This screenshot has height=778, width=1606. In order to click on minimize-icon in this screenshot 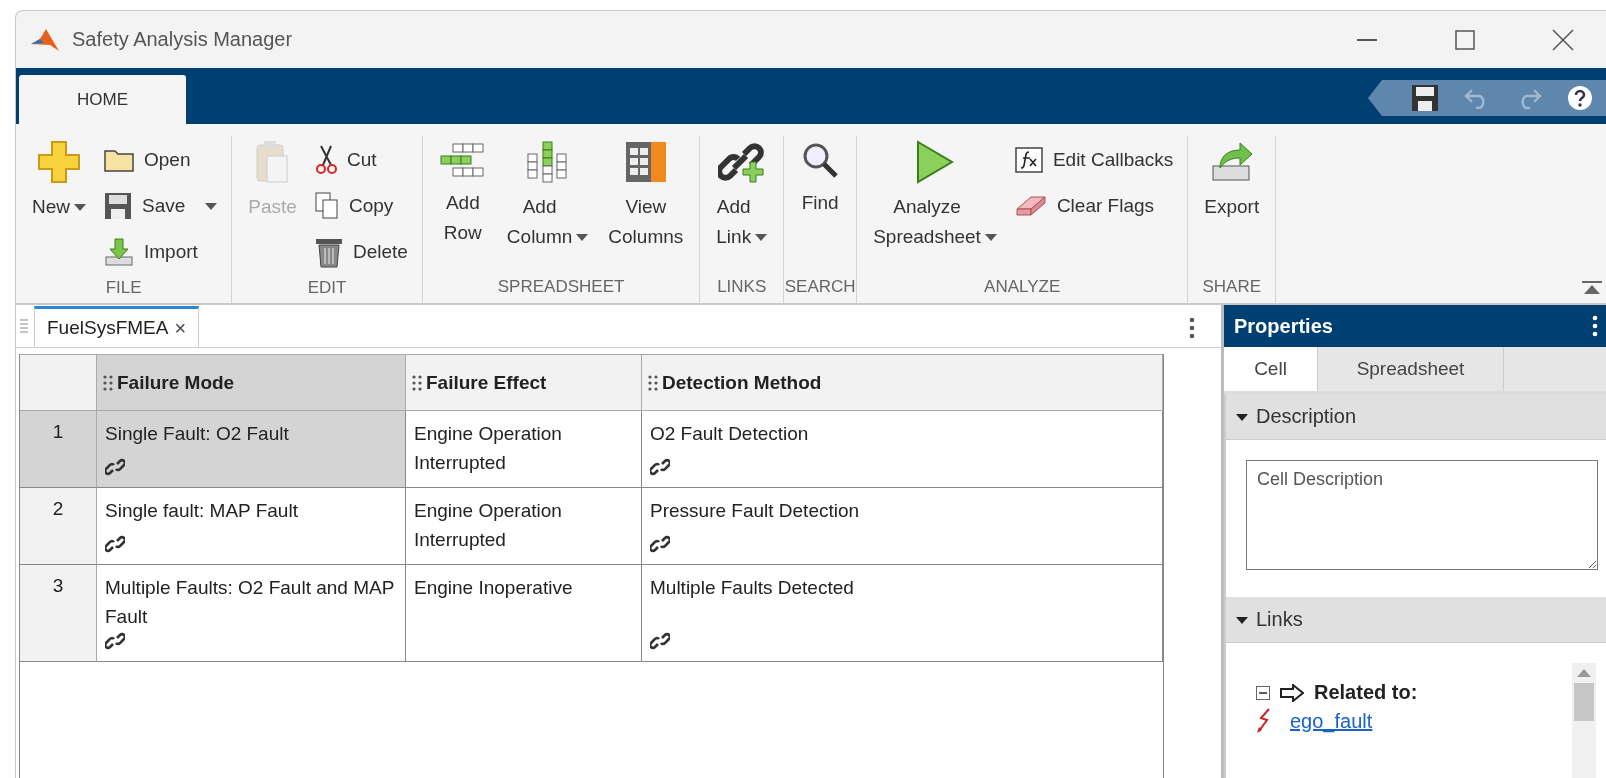, I will do `click(1367, 39)`.